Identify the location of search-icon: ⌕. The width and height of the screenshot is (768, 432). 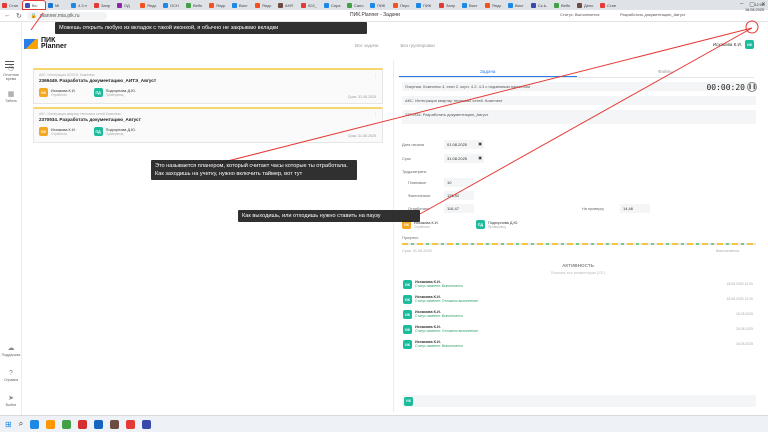
(21, 424).